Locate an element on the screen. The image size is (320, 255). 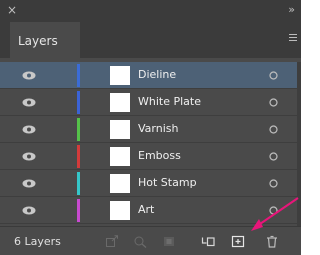
export-icon is located at coordinates (112, 241).